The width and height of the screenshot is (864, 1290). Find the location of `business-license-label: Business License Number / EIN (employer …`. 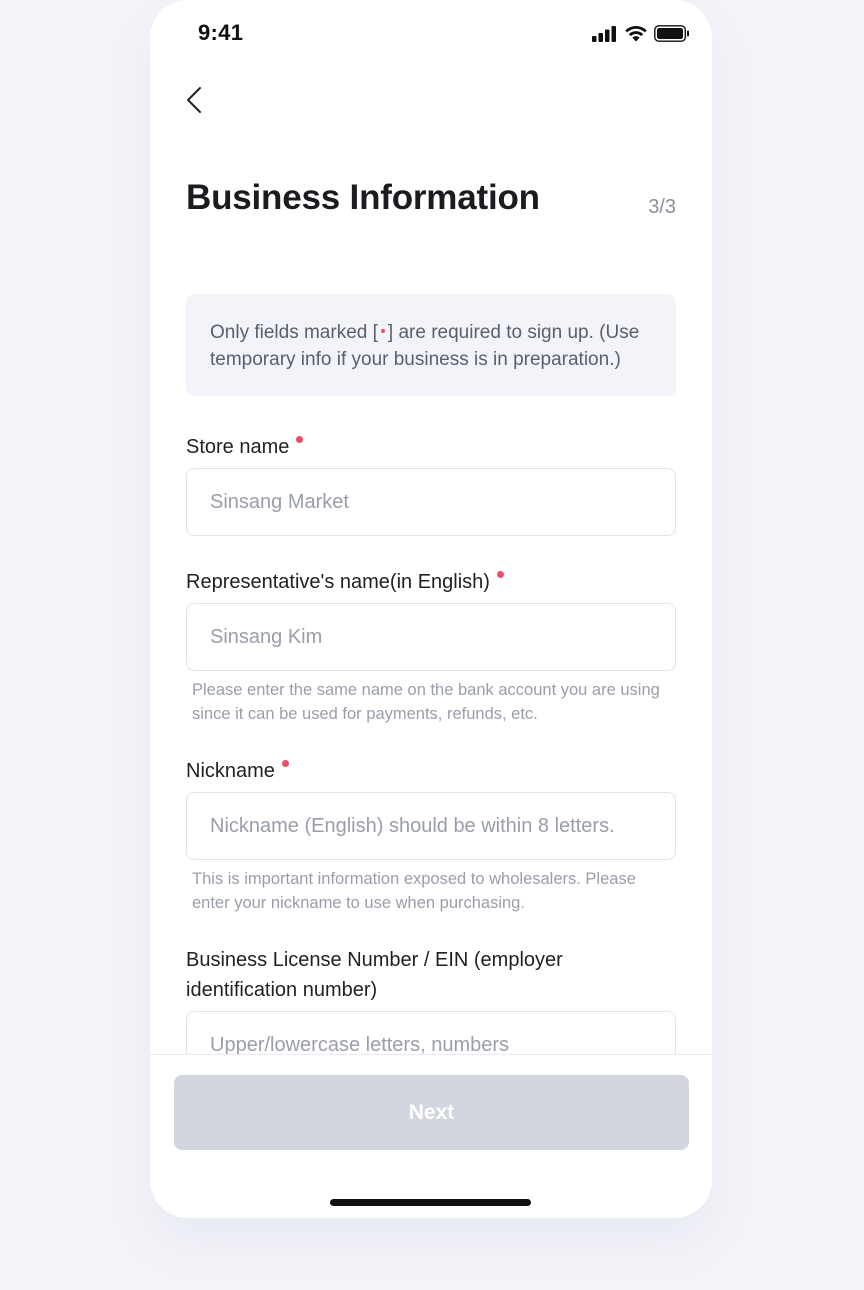

business-license-label: Business License Number / EIN (employer … is located at coordinates (374, 975).